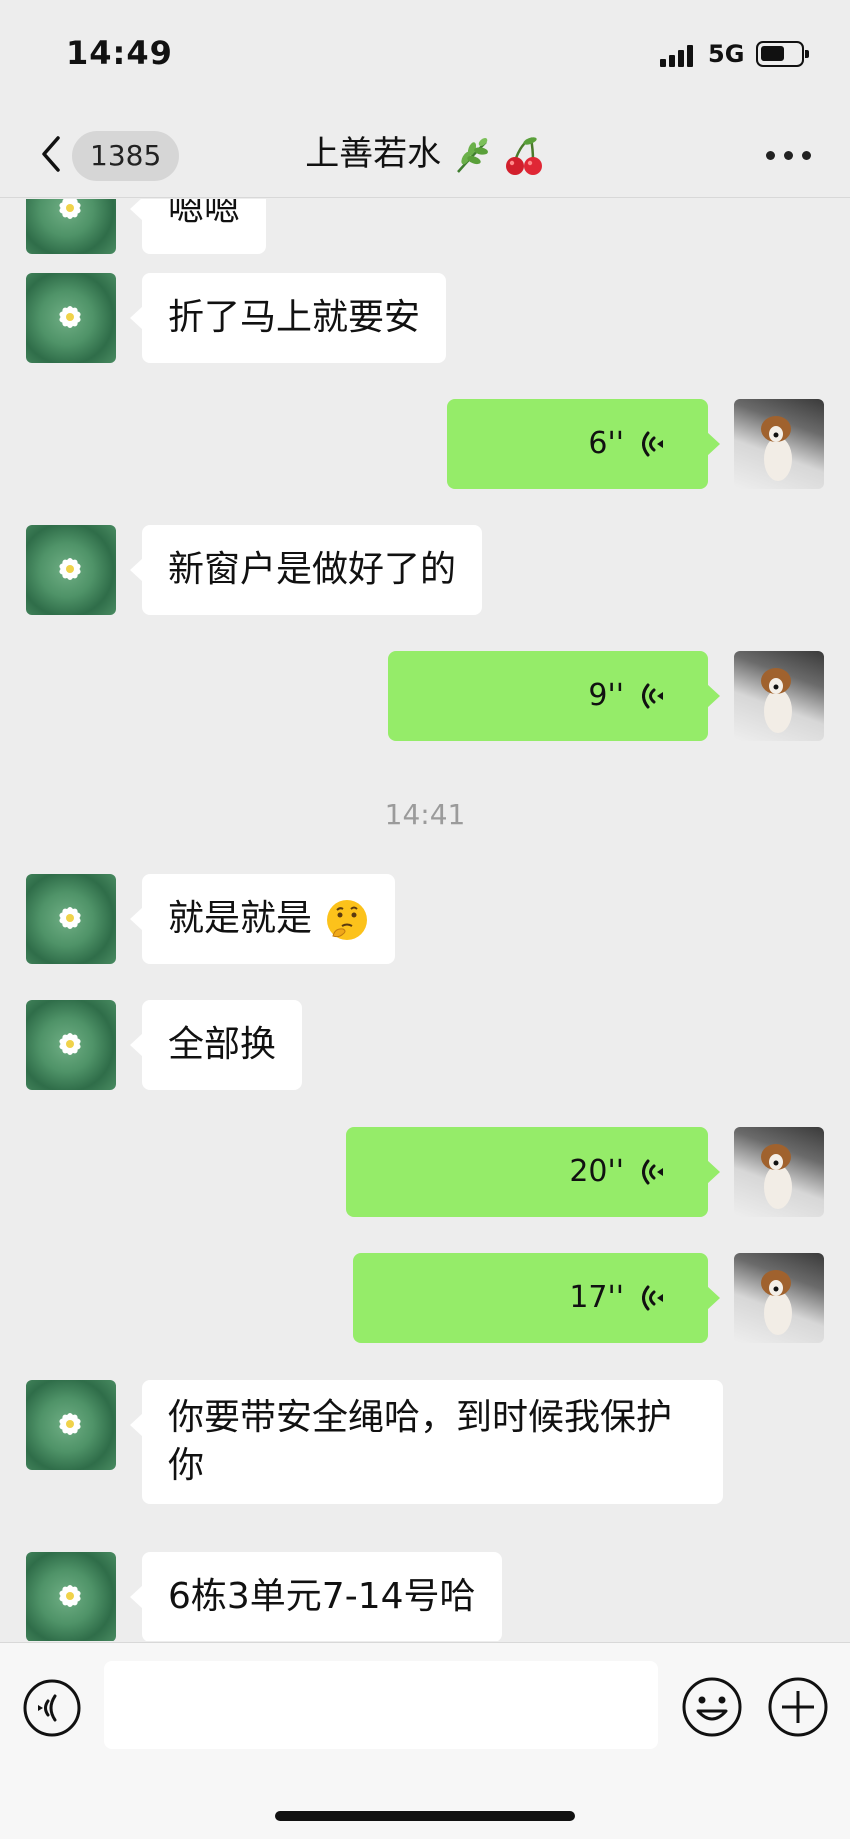 This screenshot has width=850, height=1839. I want to click on incoming-text-message: 就是就是, so click(262, 919).